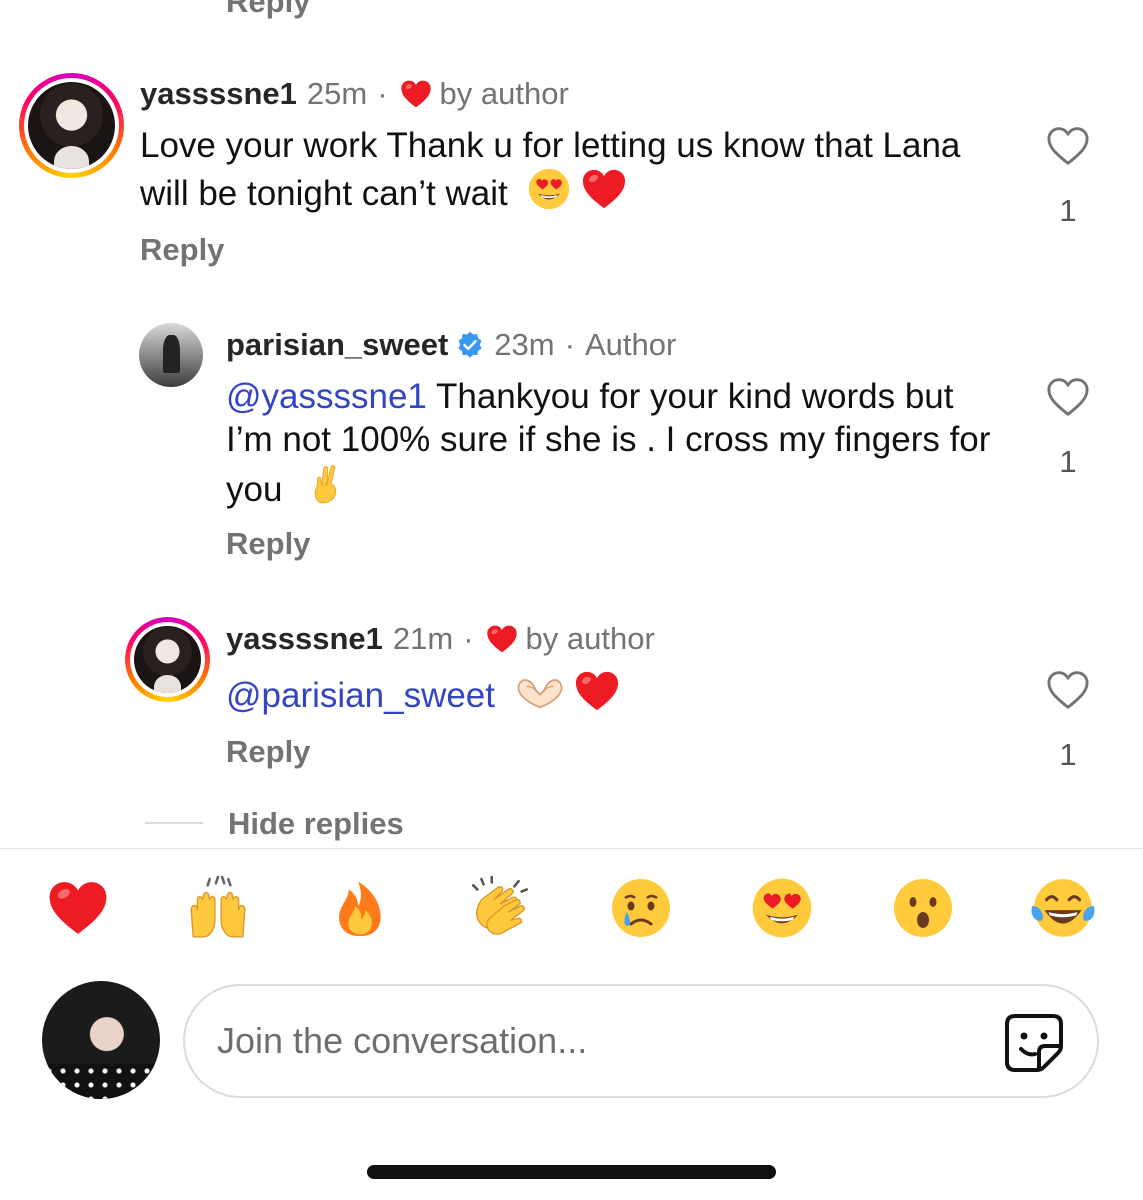 The width and height of the screenshot is (1143, 1200). I want to click on timestamp: 21m, so click(423, 638).